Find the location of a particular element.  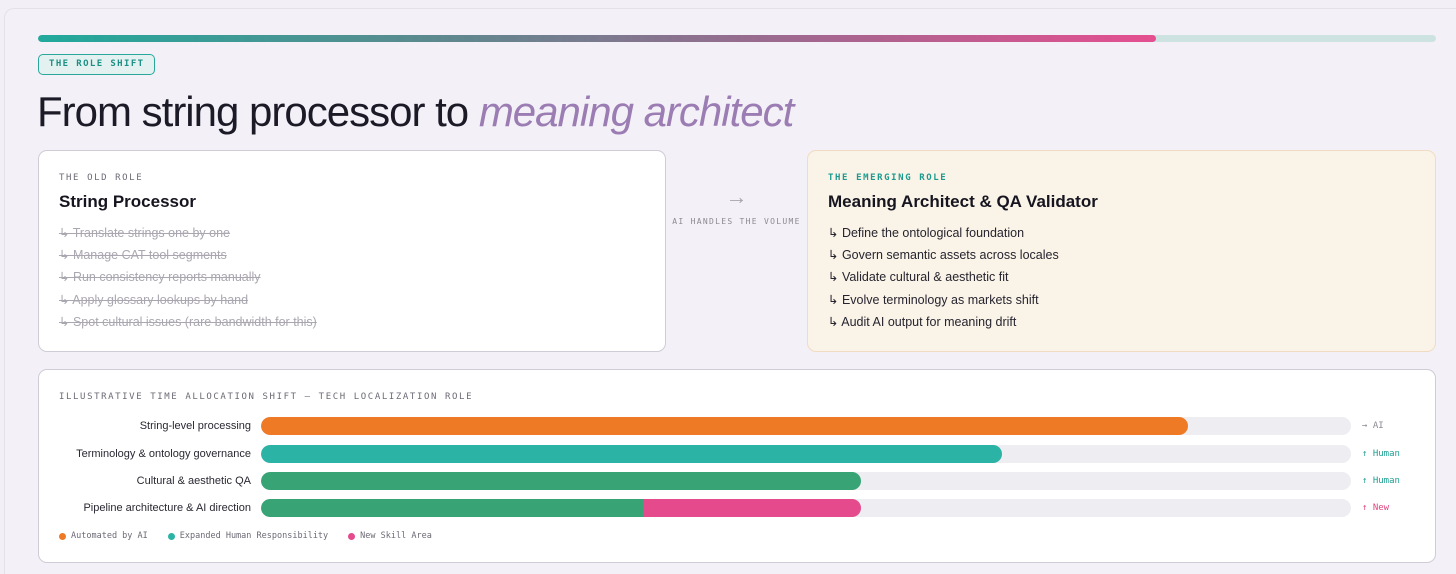

old-role-item: ↳ Run consistency reports manually is located at coordinates (160, 277).